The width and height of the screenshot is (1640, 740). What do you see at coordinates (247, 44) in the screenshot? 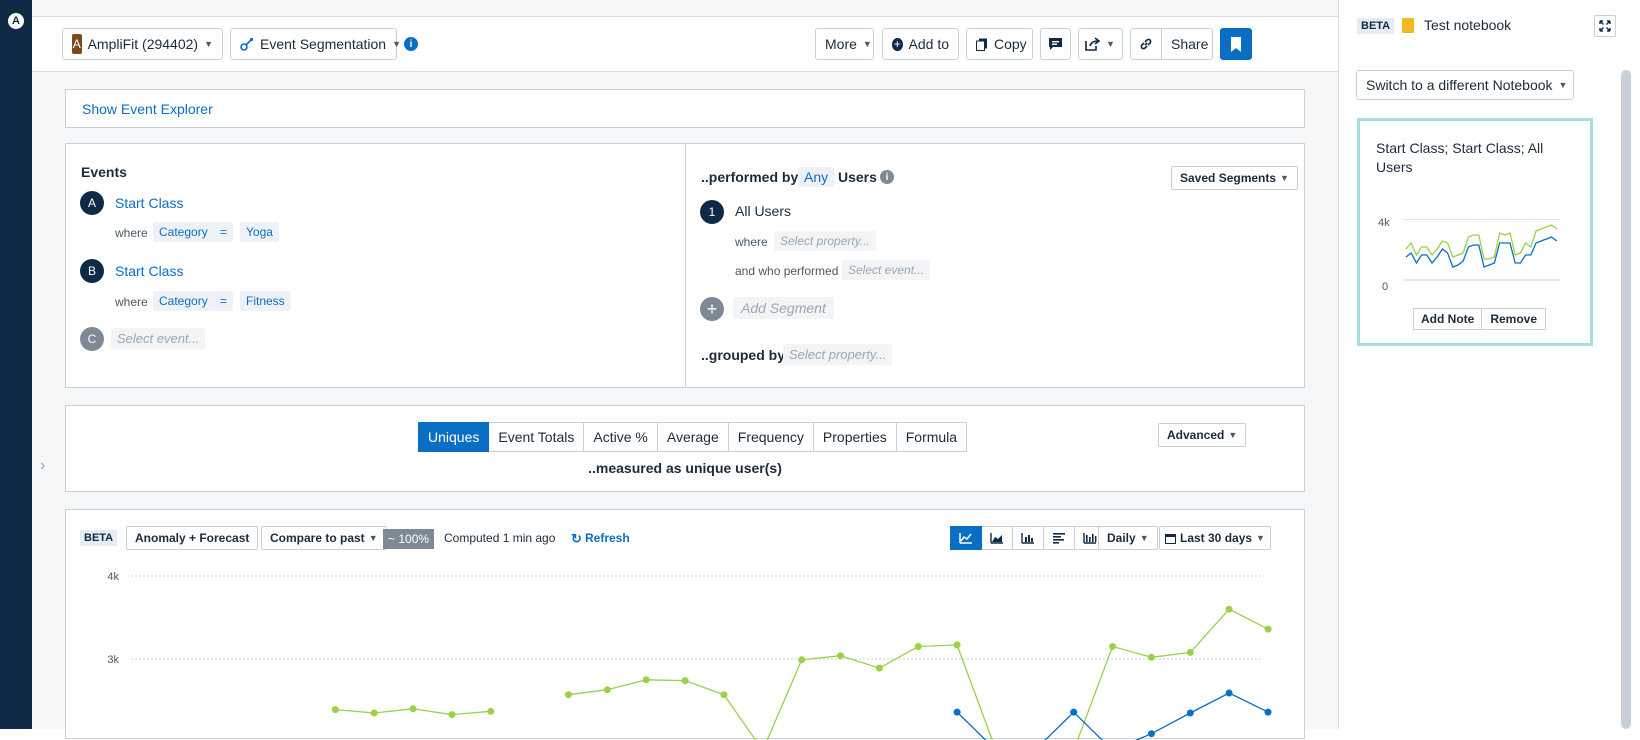
I see `segmentation-icon` at bounding box center [247, 44].